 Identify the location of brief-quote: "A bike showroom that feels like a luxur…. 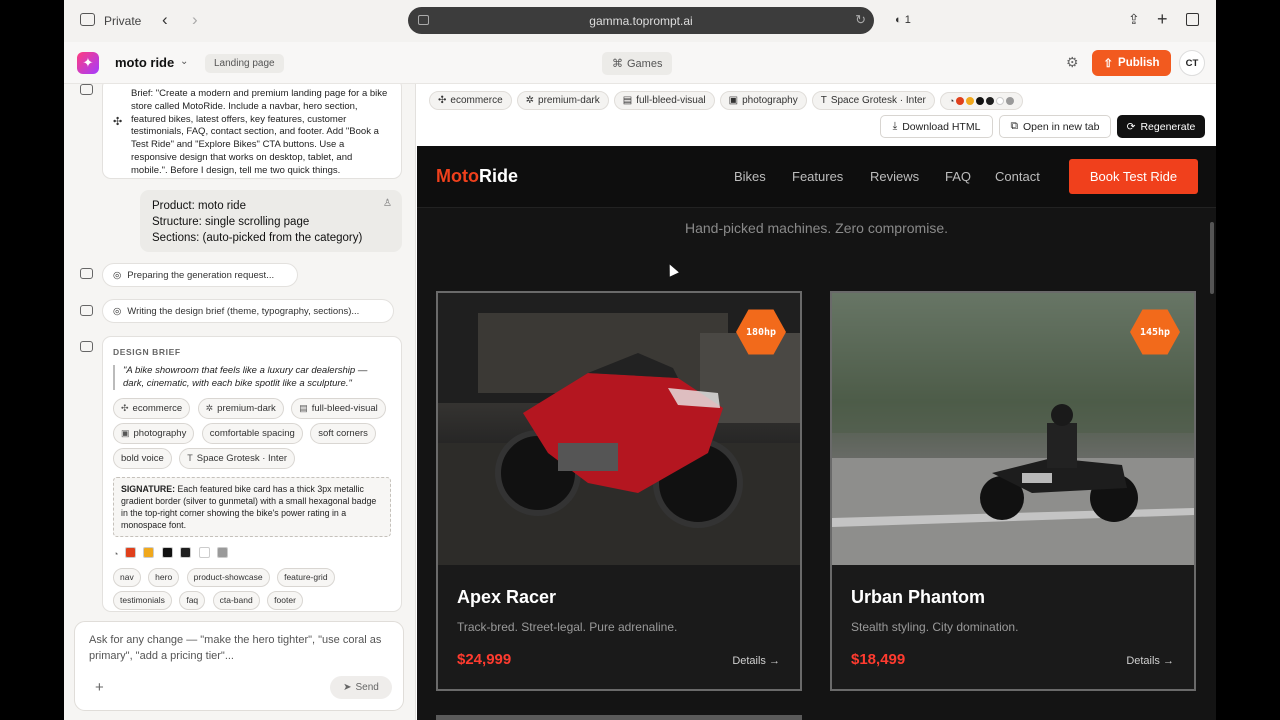
(252, 377).